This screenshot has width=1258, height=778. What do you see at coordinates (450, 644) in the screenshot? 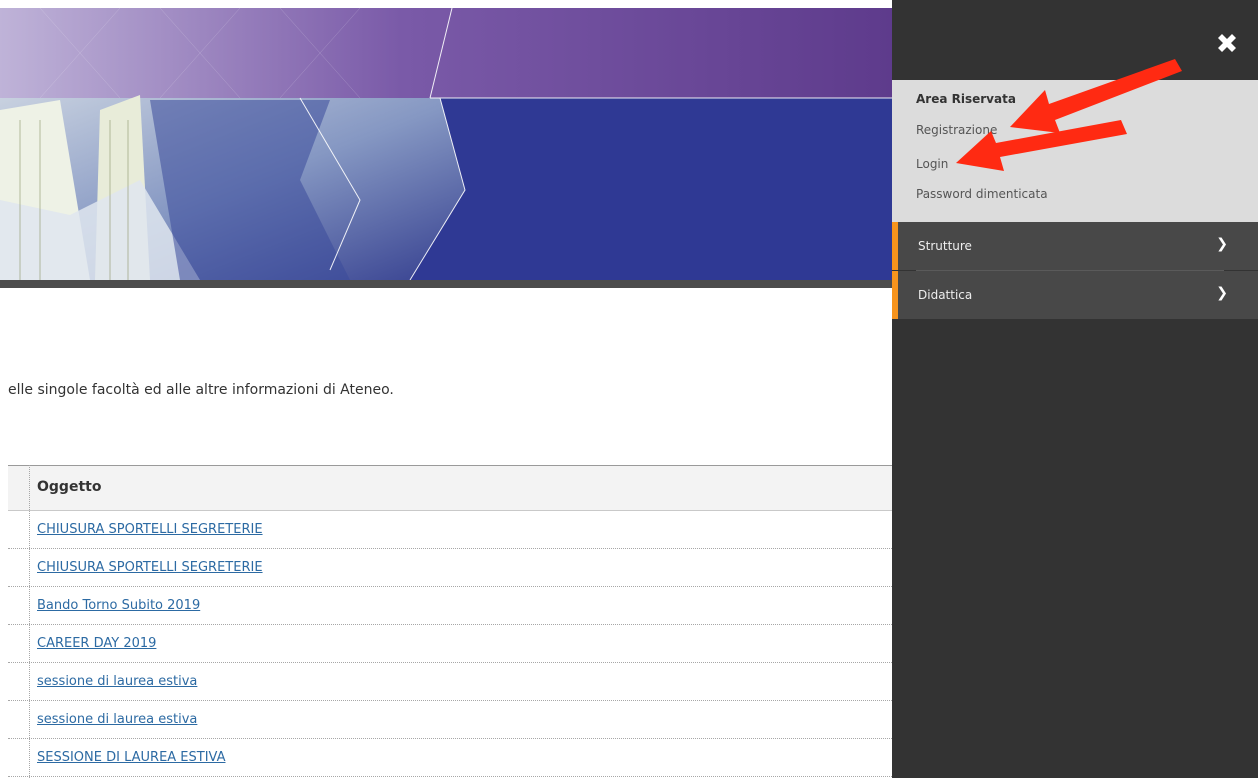
I see `table-row: CAREER DAY 2019` at bounding box center [450, 644].